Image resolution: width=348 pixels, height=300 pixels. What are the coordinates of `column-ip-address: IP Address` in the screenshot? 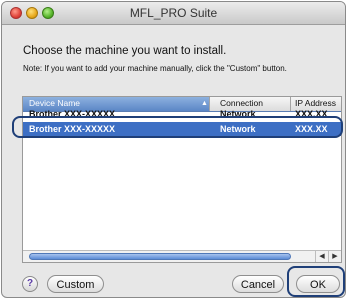 It's located at (315, 103).